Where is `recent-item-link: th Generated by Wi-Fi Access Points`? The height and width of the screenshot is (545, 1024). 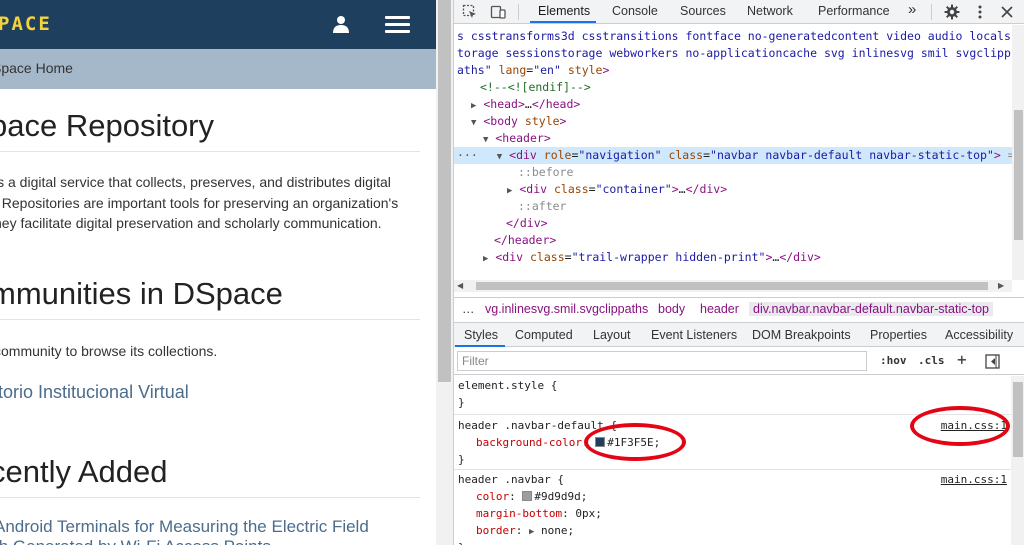 recent-item-link: th Generated by Wi-Fi Access Points is located at coordinates (135, 541).